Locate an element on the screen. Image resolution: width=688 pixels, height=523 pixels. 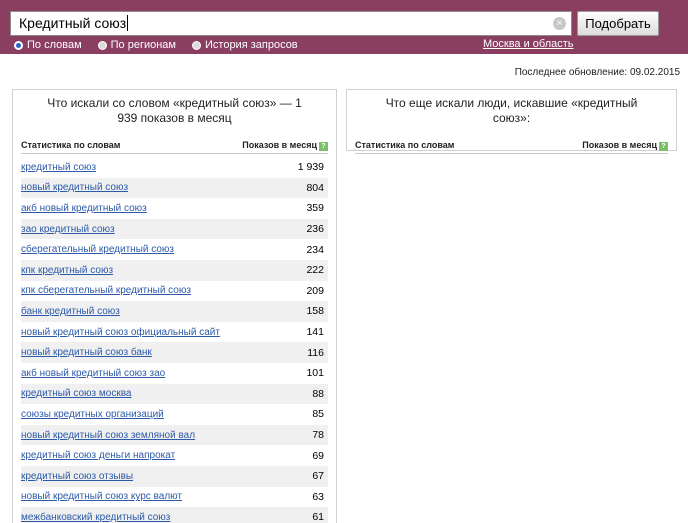
table-row: акб новый кредитный союз зао 101 is located at coordinates (174, 373).